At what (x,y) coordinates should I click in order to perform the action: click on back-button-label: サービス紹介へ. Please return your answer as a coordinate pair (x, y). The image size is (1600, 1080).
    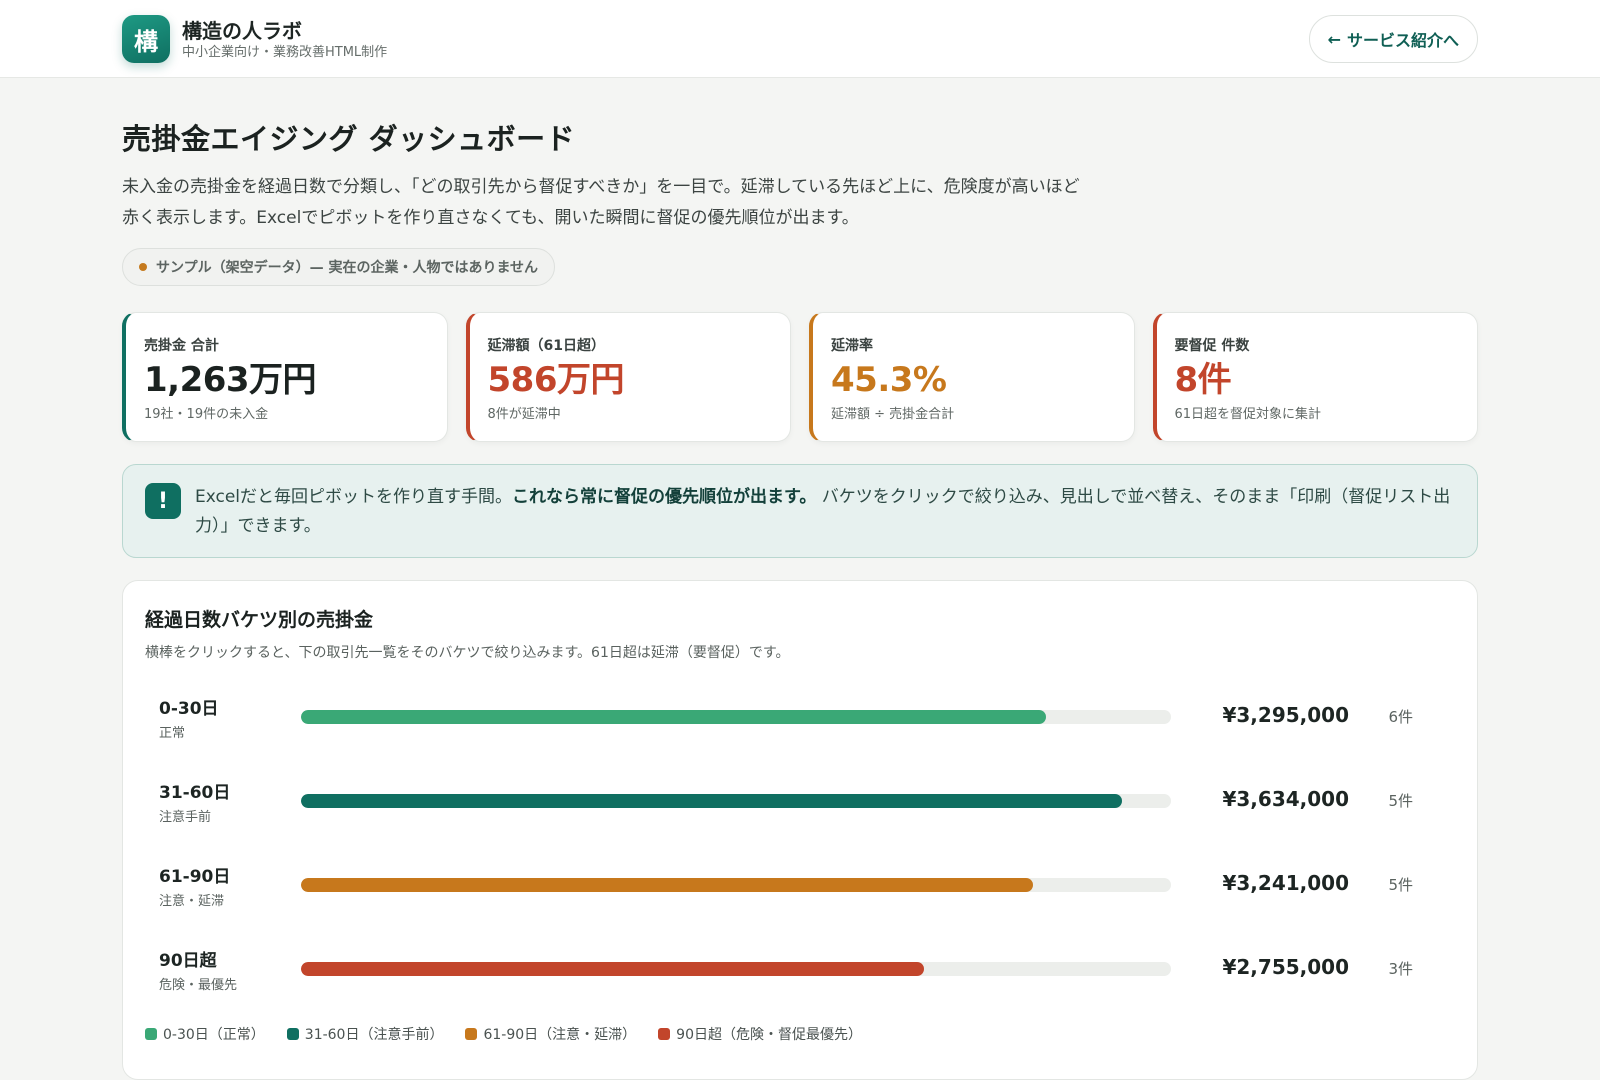
    Looking at the image, I should click on (1402, 40).